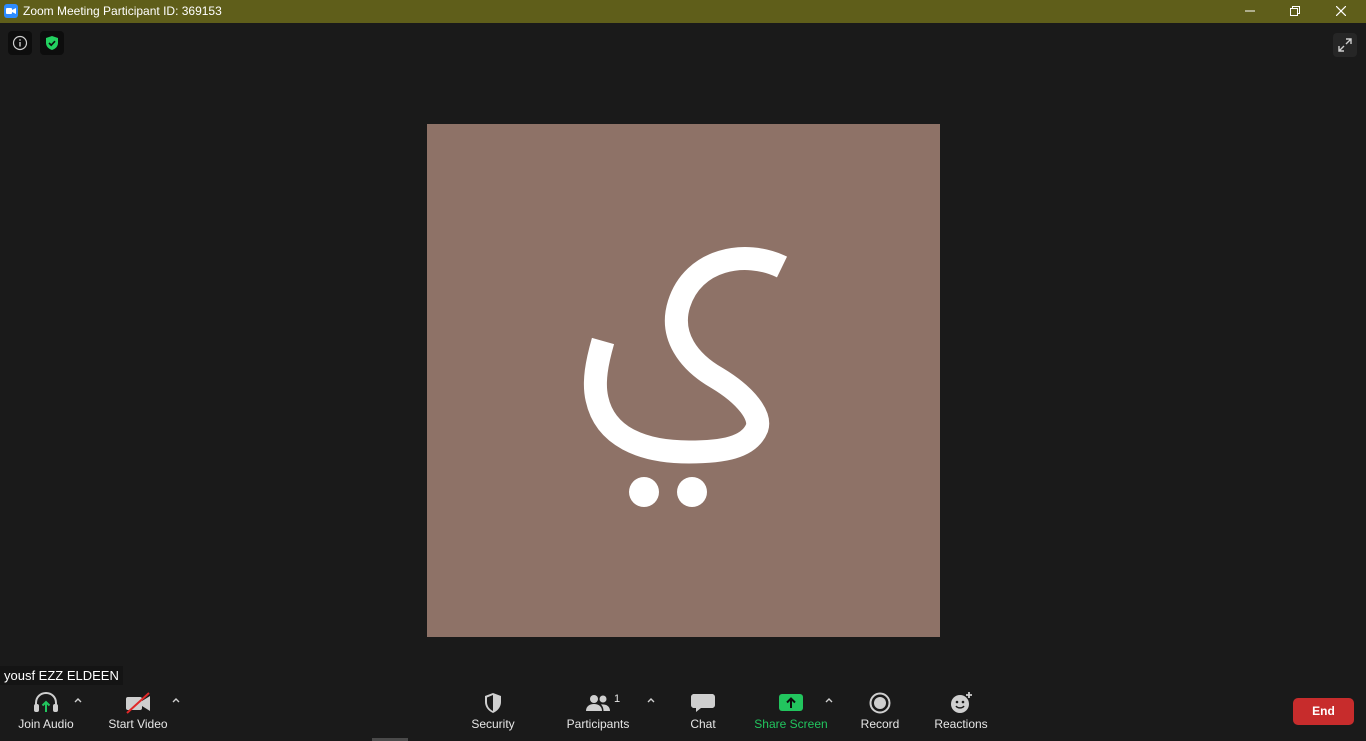 The width and height of the screenshot is (1366, 741). I want to click on info-icon, so click(20, 43).